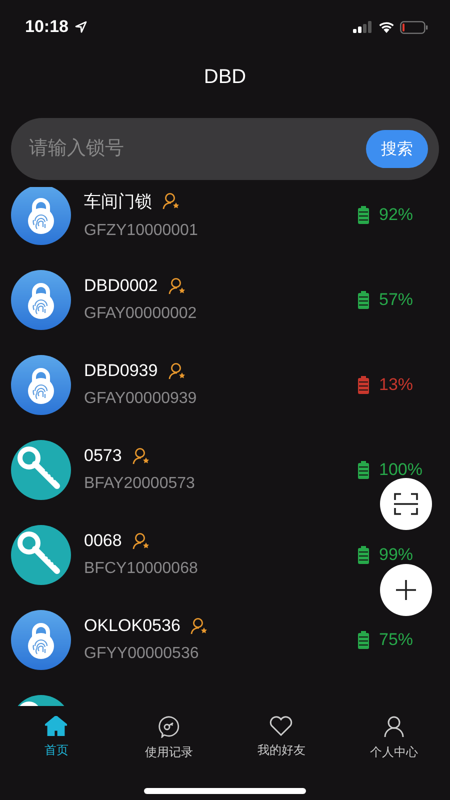  Describe the element at coordinates (46, 27) in the screenshot. I see `status-time: 10:18` at that location.